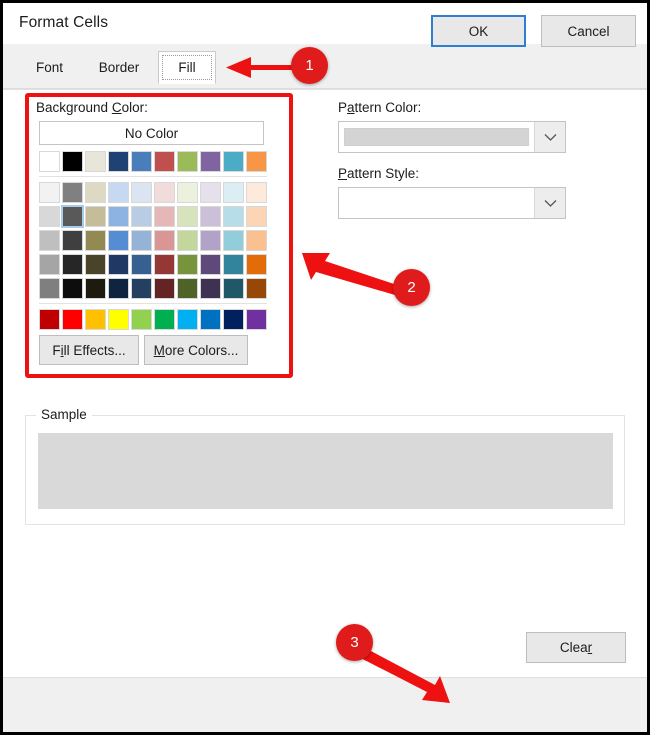  I want to click on tab-border: Border, so click(119, 67).